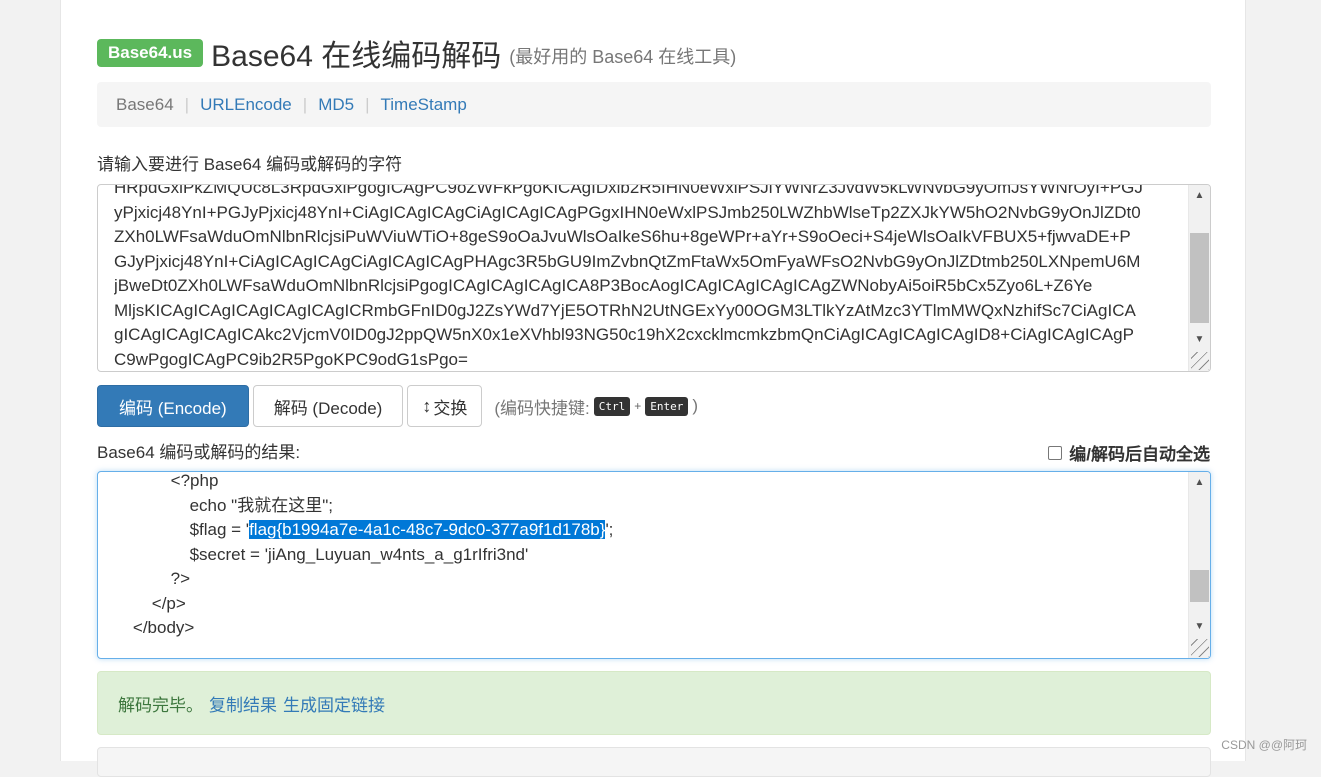 This screenshot has height=777, width=1321. I want to click on shortcut-hint: (编码快捷键: Ctrl + Enter ), so click(596, 406).